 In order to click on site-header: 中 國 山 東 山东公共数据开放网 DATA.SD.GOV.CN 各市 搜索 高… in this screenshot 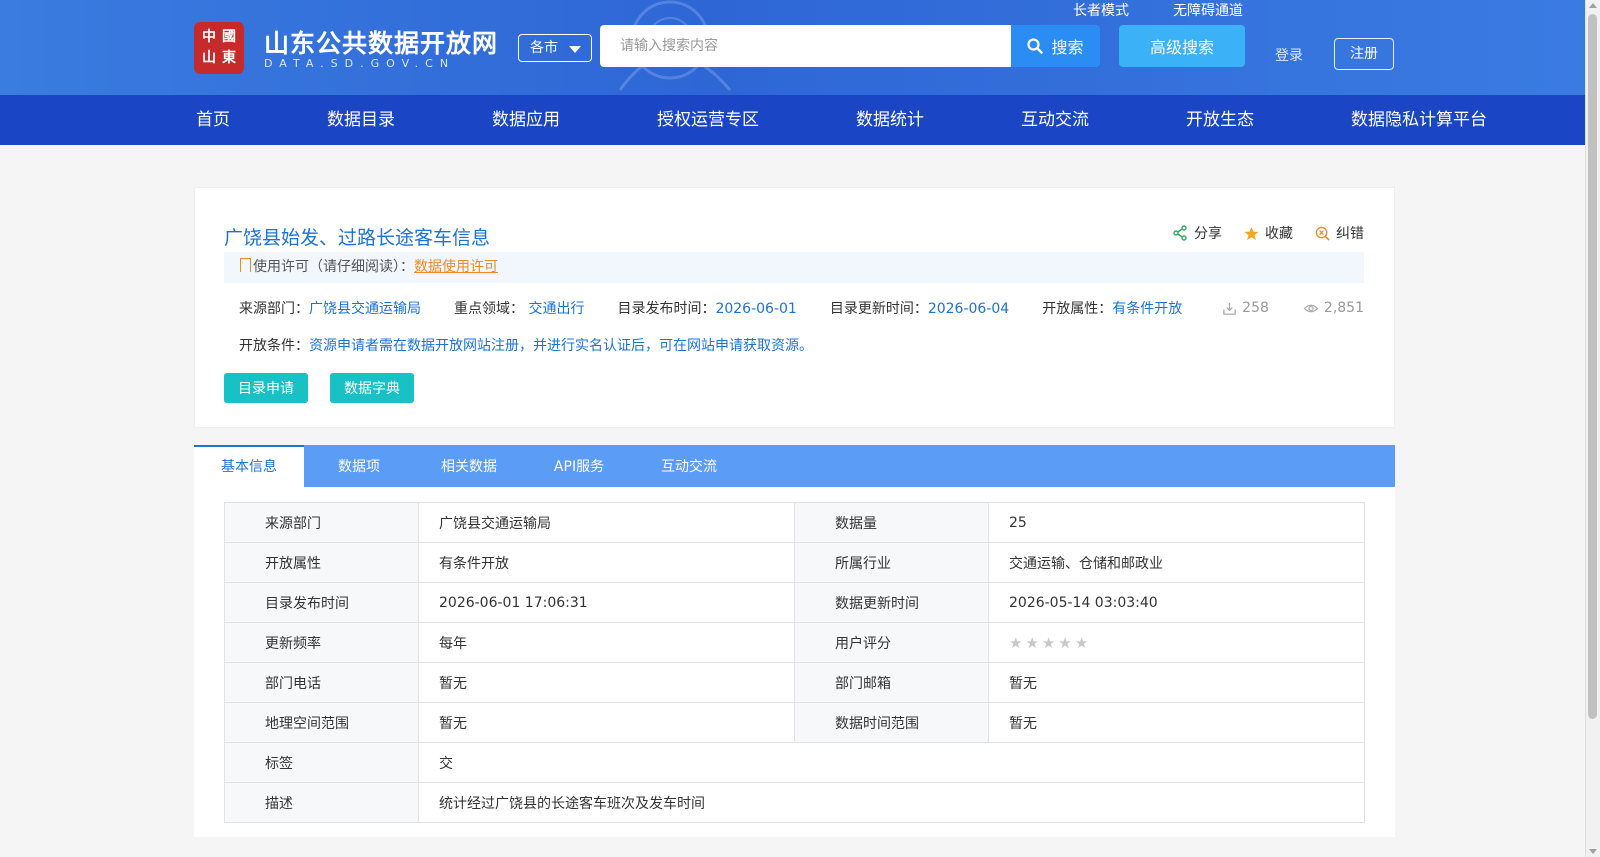, I will do `click(792, 47)`.